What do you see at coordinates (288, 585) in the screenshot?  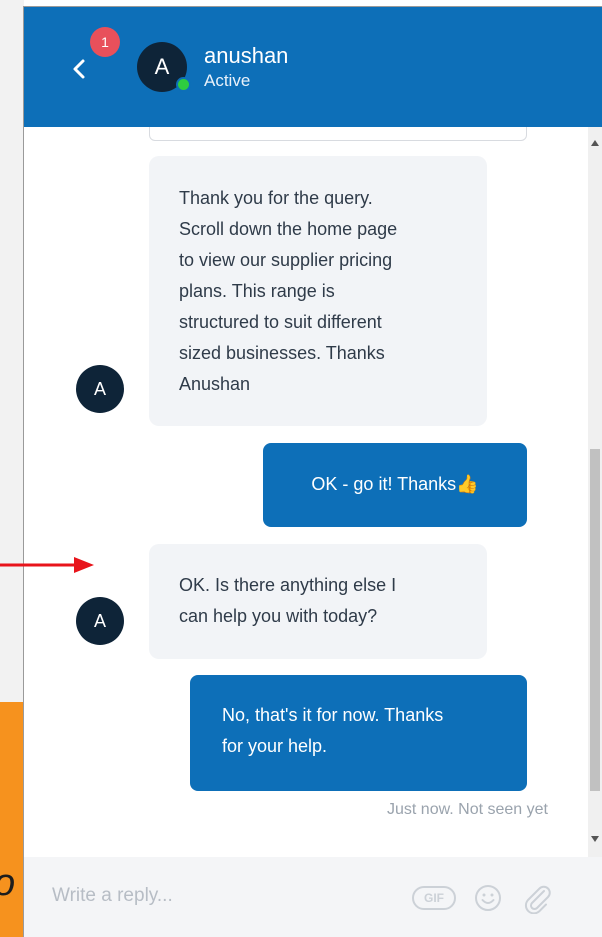 I see `message-line: OK. Is there anything else I` at bounding box center [288, 585].